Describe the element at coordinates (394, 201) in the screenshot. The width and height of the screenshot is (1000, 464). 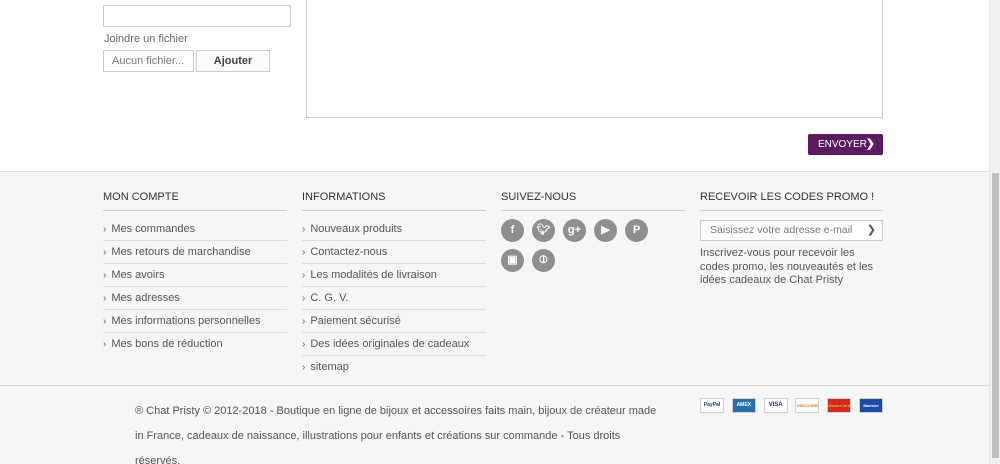
I see `info-title: INFORMATIONS` at that location.